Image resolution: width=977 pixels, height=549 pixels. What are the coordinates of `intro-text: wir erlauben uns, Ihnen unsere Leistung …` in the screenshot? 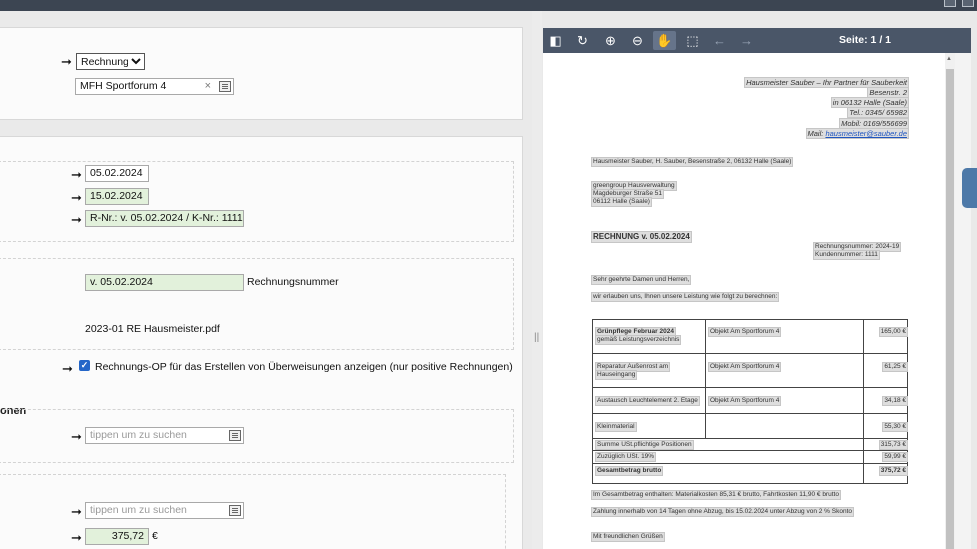 It's located at (685, 297).